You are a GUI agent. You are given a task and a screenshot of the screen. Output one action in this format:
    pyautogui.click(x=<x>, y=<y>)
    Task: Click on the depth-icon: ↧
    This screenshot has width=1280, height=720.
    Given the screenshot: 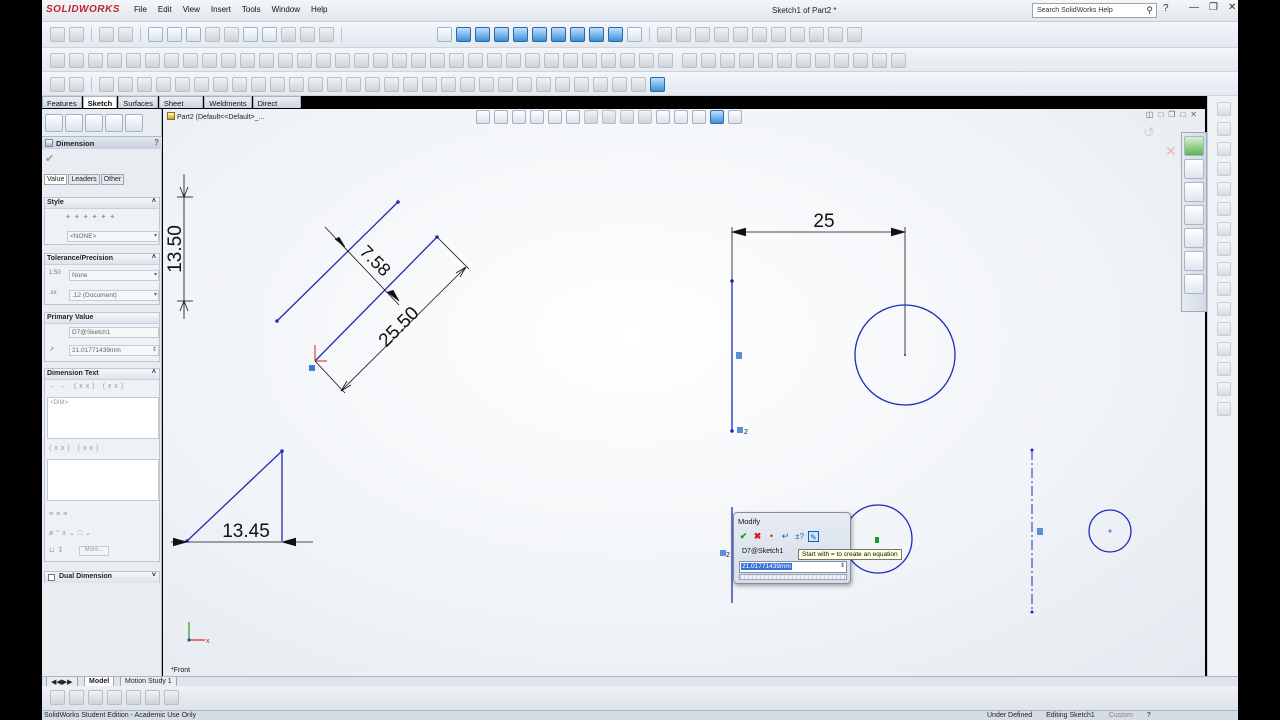 What is the action you would take?
    pyautogui.click(x=61, y=550)
    